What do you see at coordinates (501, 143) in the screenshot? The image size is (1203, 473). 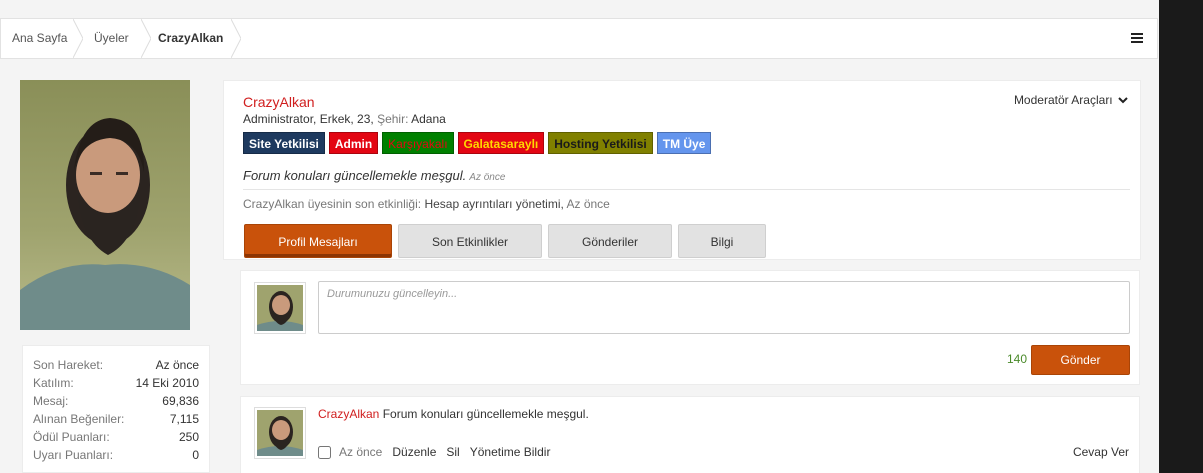 I see `badge-galatasaray: Galatasaraylı` at bounding box center [501, 143].